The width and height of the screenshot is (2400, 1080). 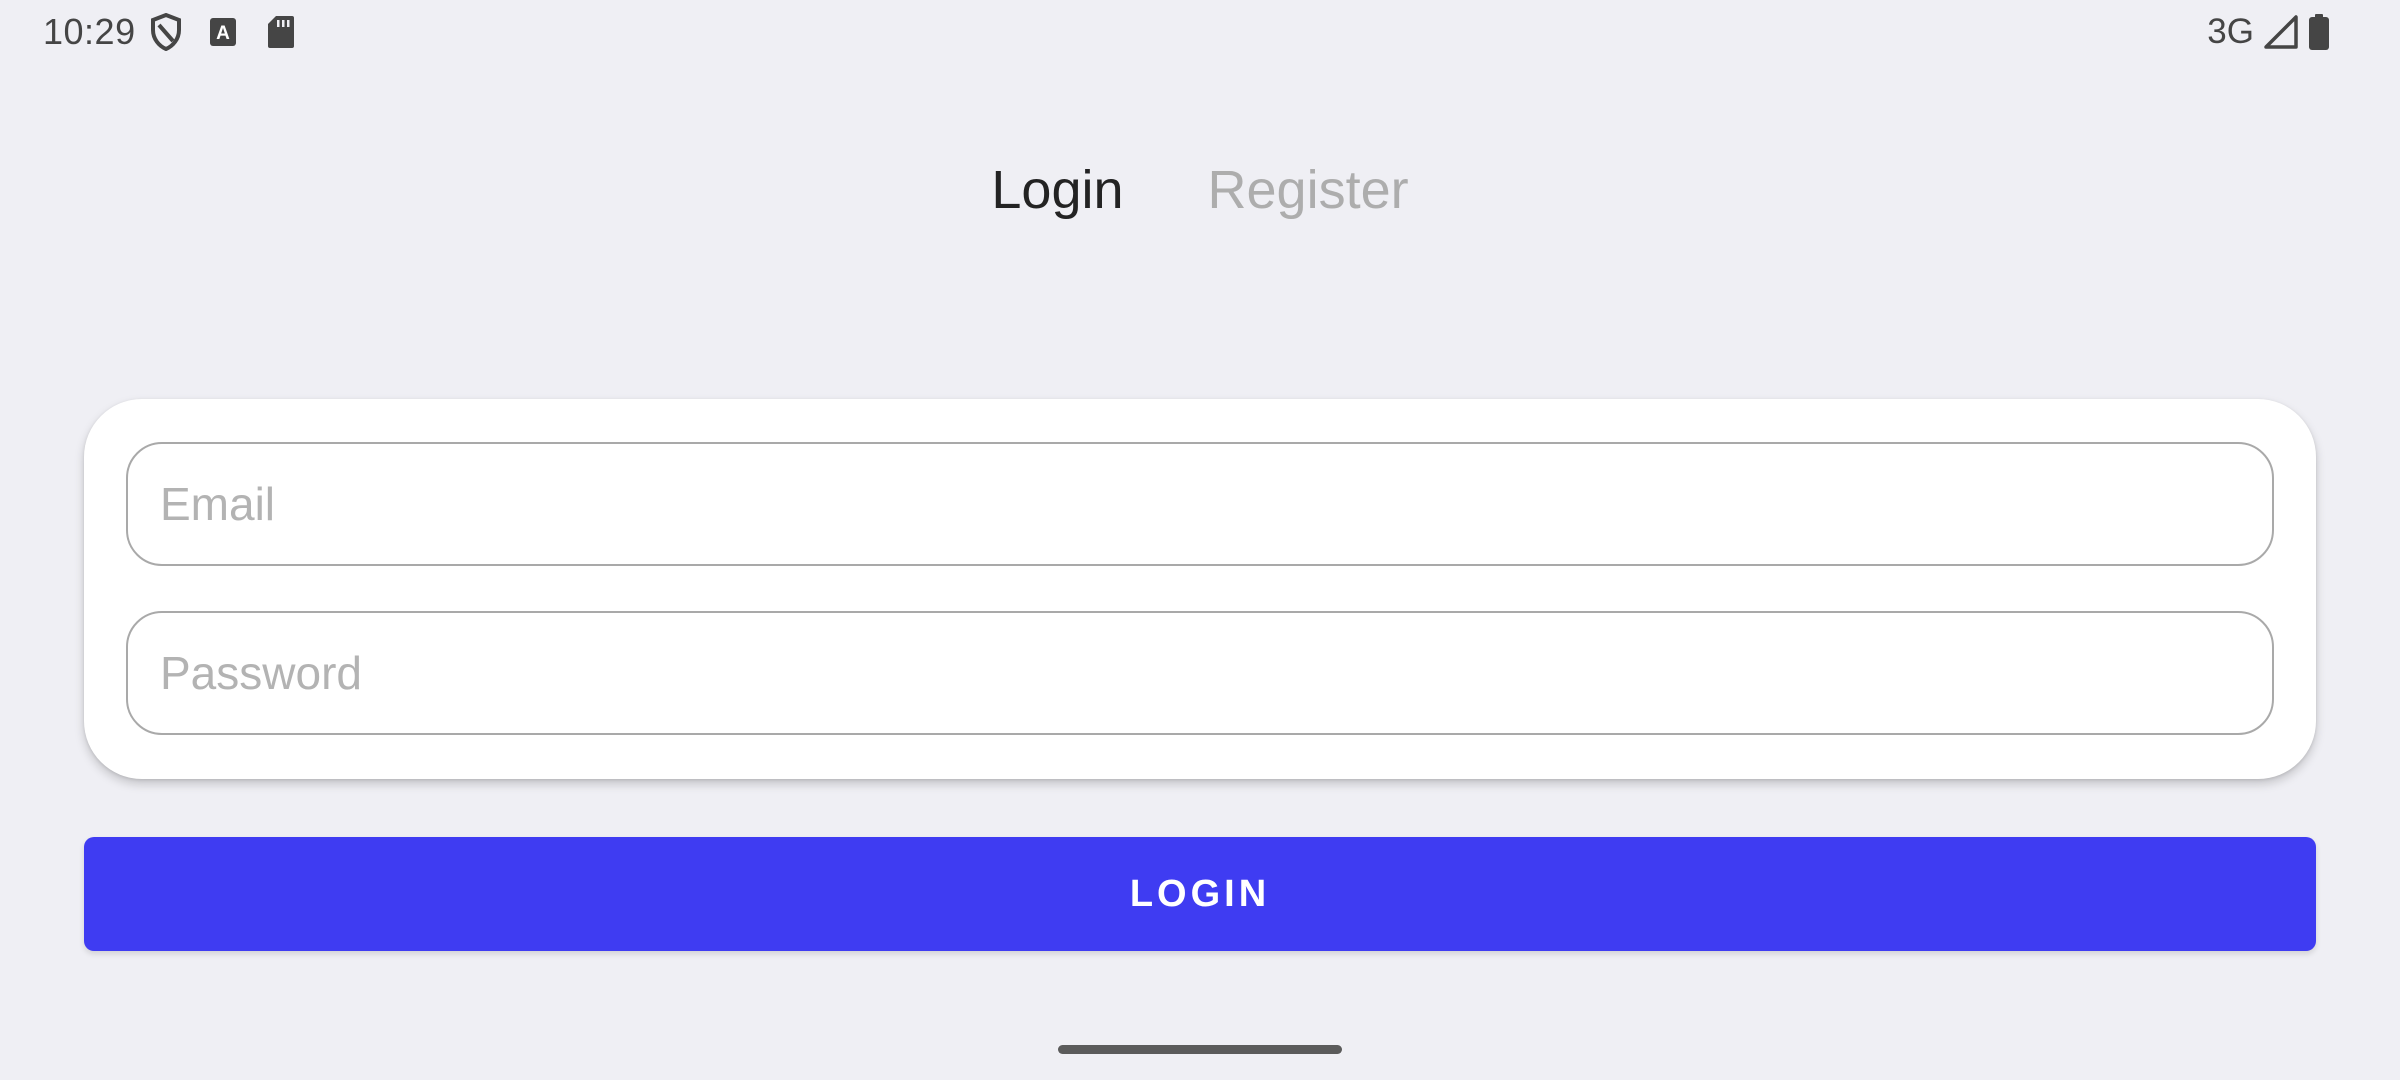 I want to click on login-button: LOGIN, so click(x=1200, y=894).